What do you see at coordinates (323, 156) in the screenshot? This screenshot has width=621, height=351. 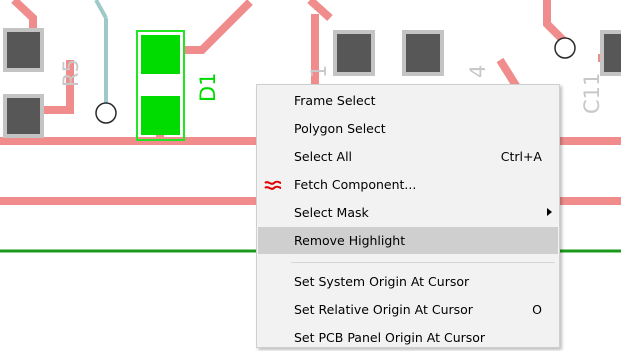 I see `menu-item-label: Select All` at bounding box center [323, 156].